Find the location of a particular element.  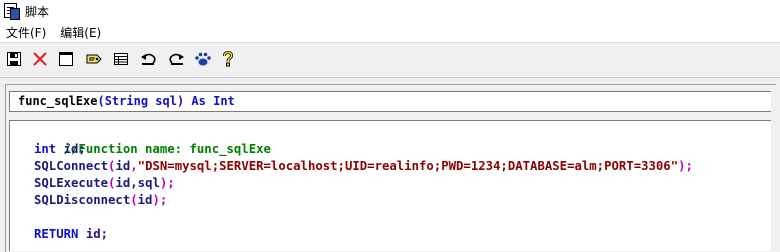

script-app-icon is located at coordinates (12, 11).